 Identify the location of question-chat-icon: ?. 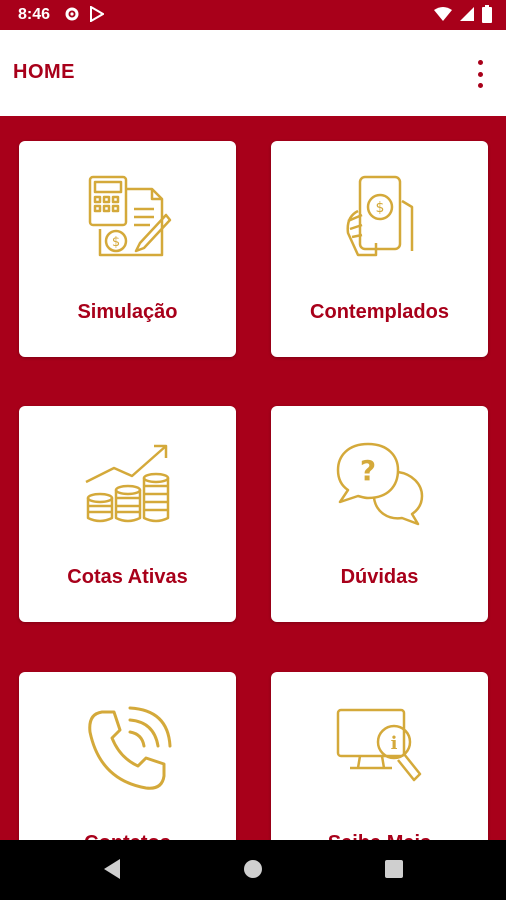
(379, 484).